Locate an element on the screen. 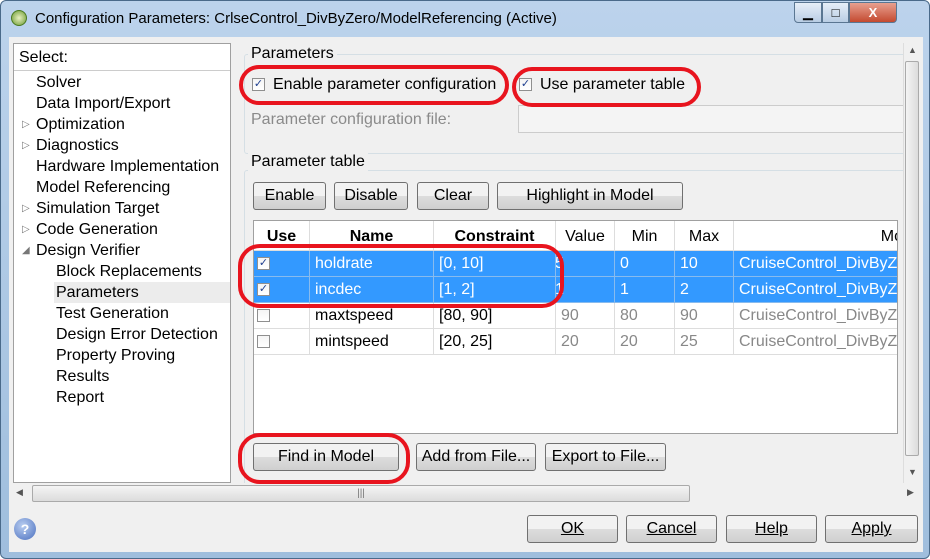 This screenshot has height=559, width=930. tree-item-data-import-export: Data Import/Export is located at coordinates (103, 103).